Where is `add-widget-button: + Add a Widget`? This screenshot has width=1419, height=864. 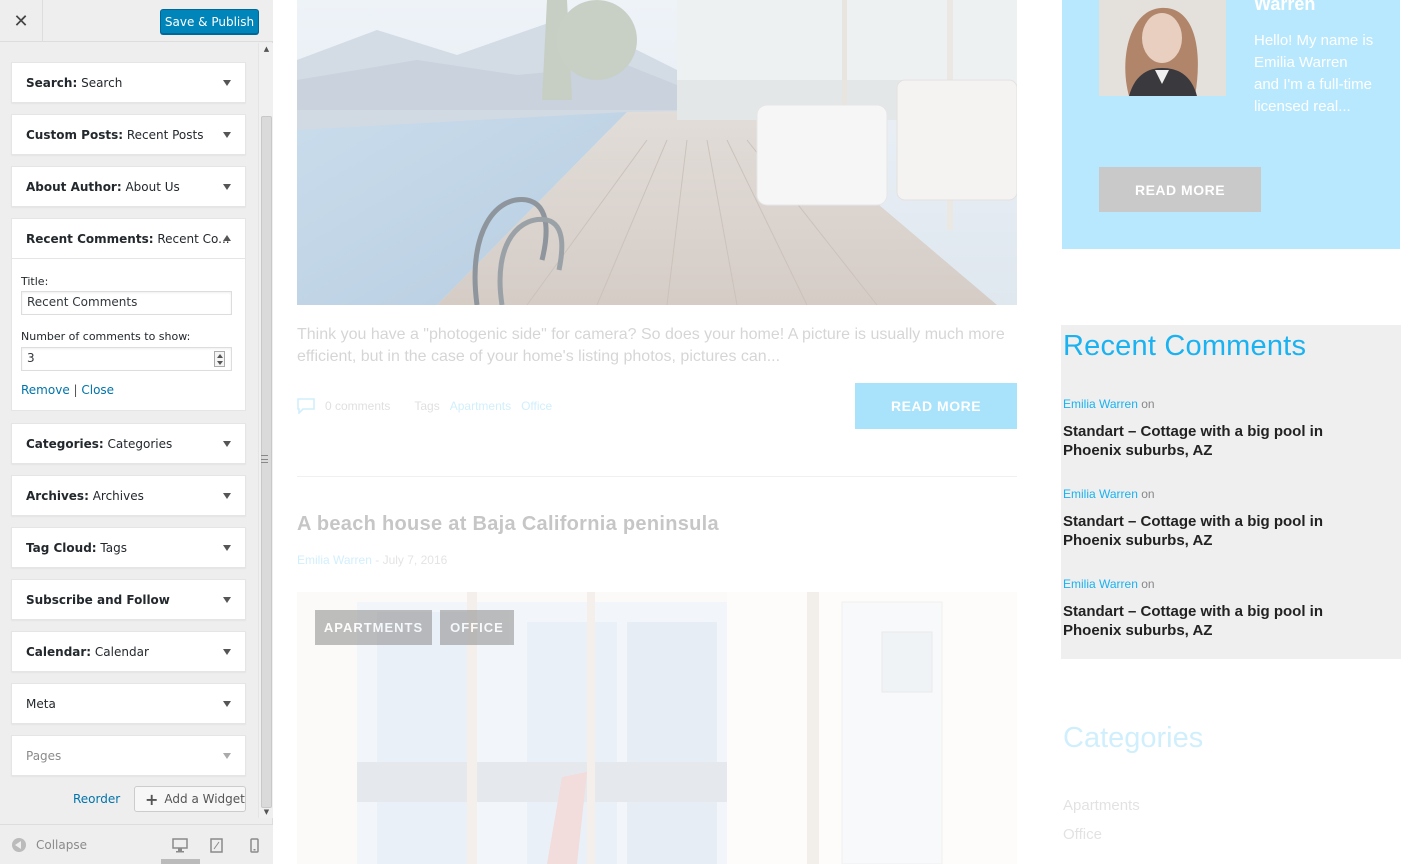 add-widget-button: + Add a Widget is located at coordinates (190, 799).